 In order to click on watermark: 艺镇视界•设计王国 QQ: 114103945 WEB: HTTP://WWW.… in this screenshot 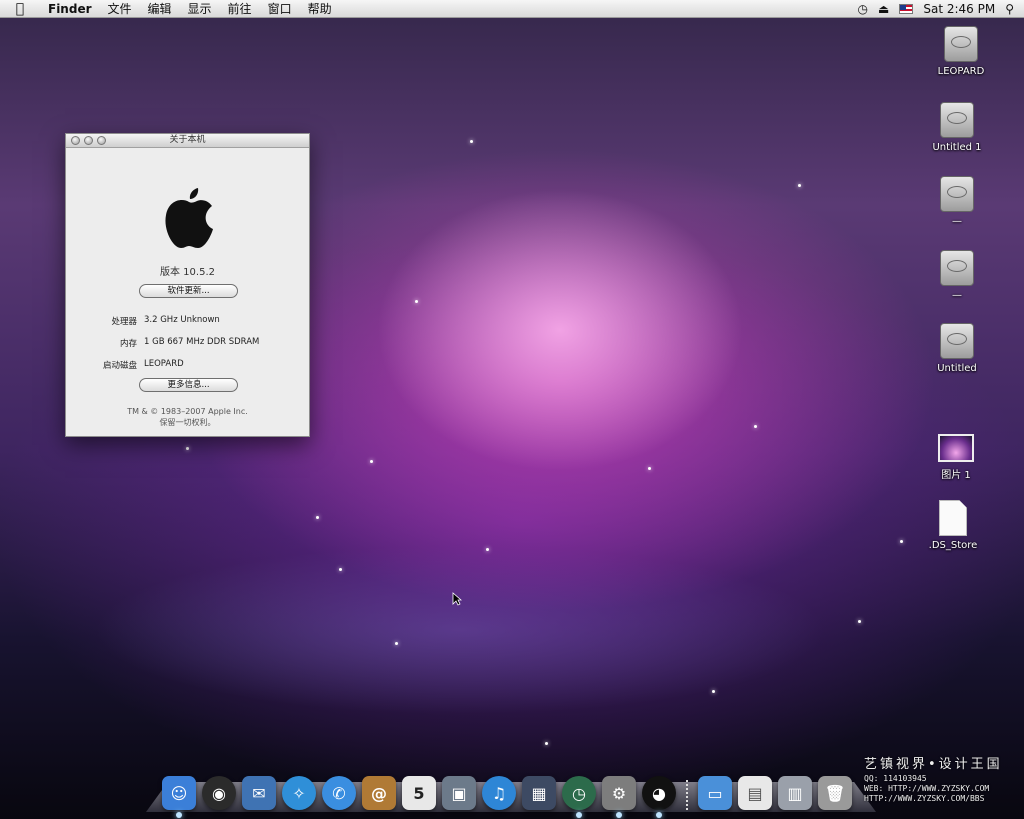, I will do `click(942, 780)`.